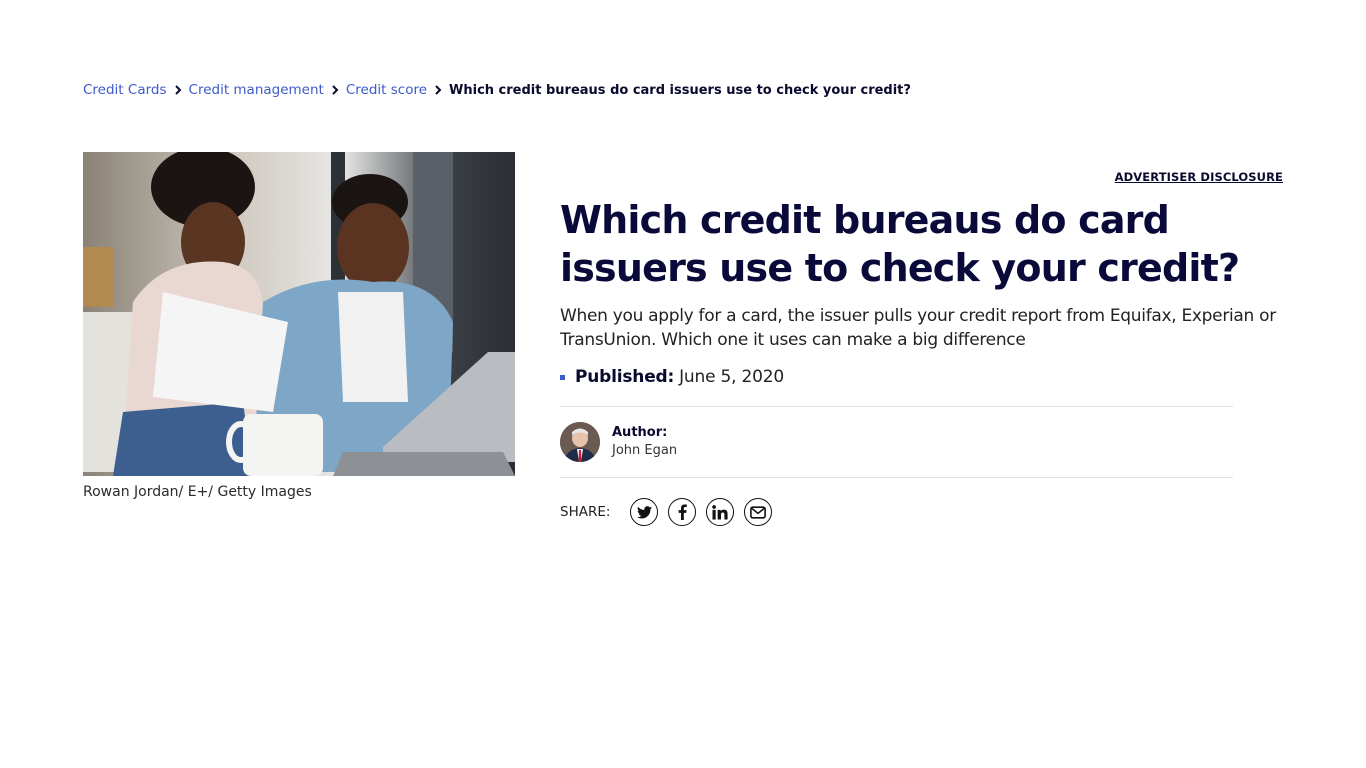 This screenshot has width=1366, height=768. I want to click on author-name-link: John Egan, so click(644, 451).